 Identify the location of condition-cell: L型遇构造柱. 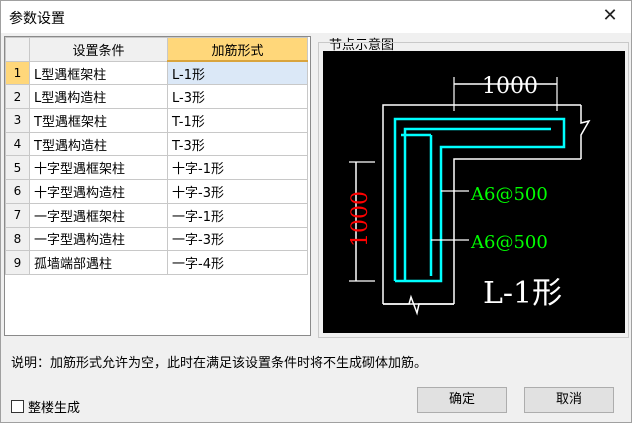
(98, 97).